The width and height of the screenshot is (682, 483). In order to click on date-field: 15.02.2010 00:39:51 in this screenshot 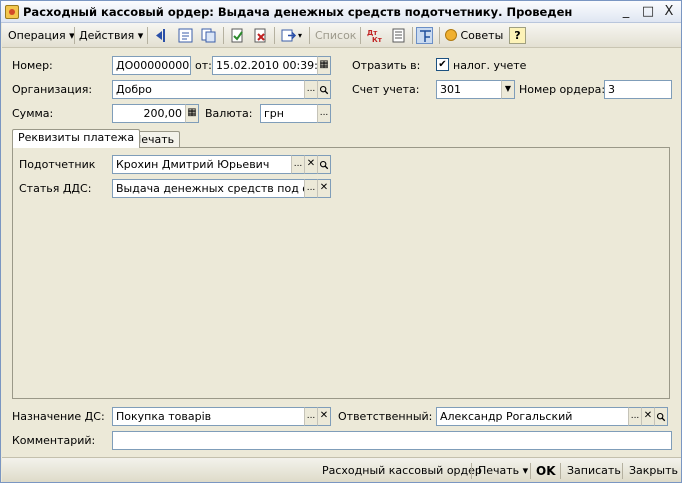, I will do `click(265, 65)`.